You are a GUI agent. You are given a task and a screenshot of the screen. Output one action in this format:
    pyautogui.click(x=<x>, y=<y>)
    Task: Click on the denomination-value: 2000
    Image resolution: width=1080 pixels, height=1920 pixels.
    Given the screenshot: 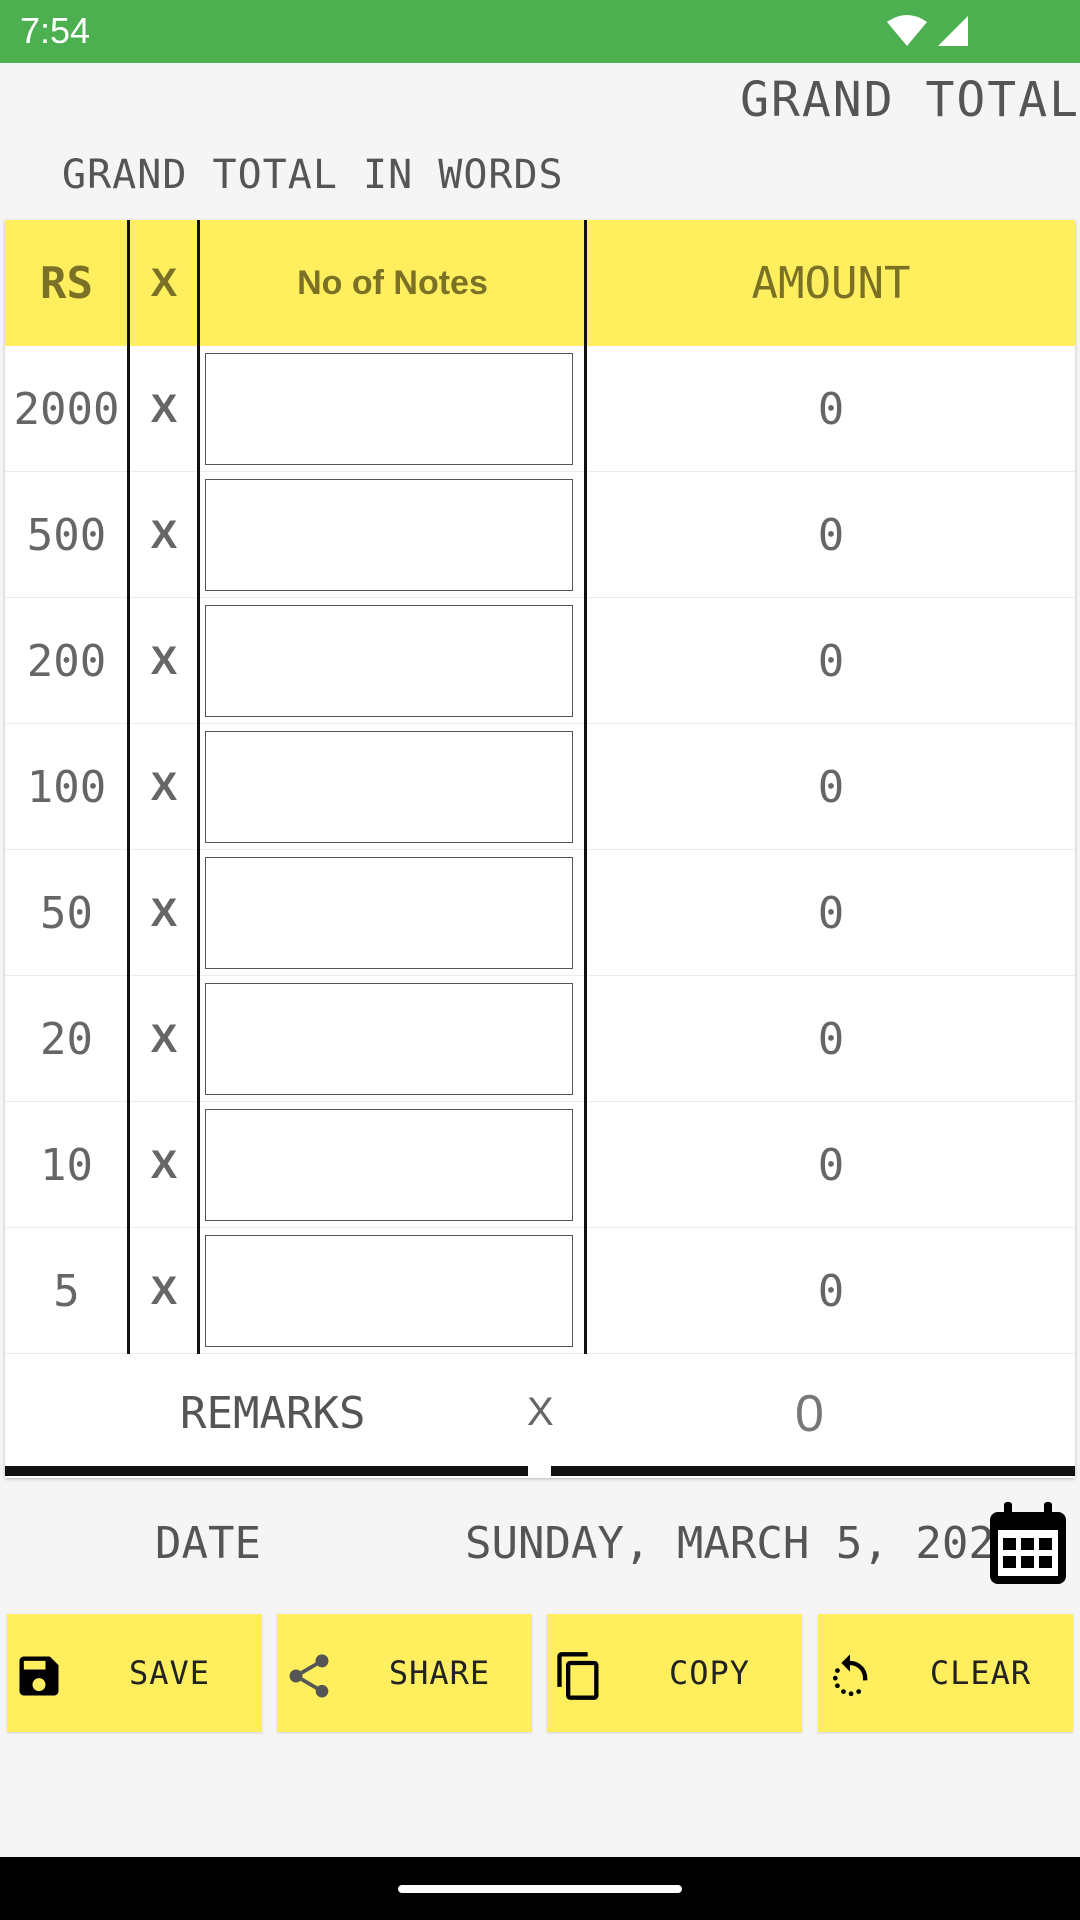 What is the action you would take?
    pyautogui.click(x=66, y=409)
    